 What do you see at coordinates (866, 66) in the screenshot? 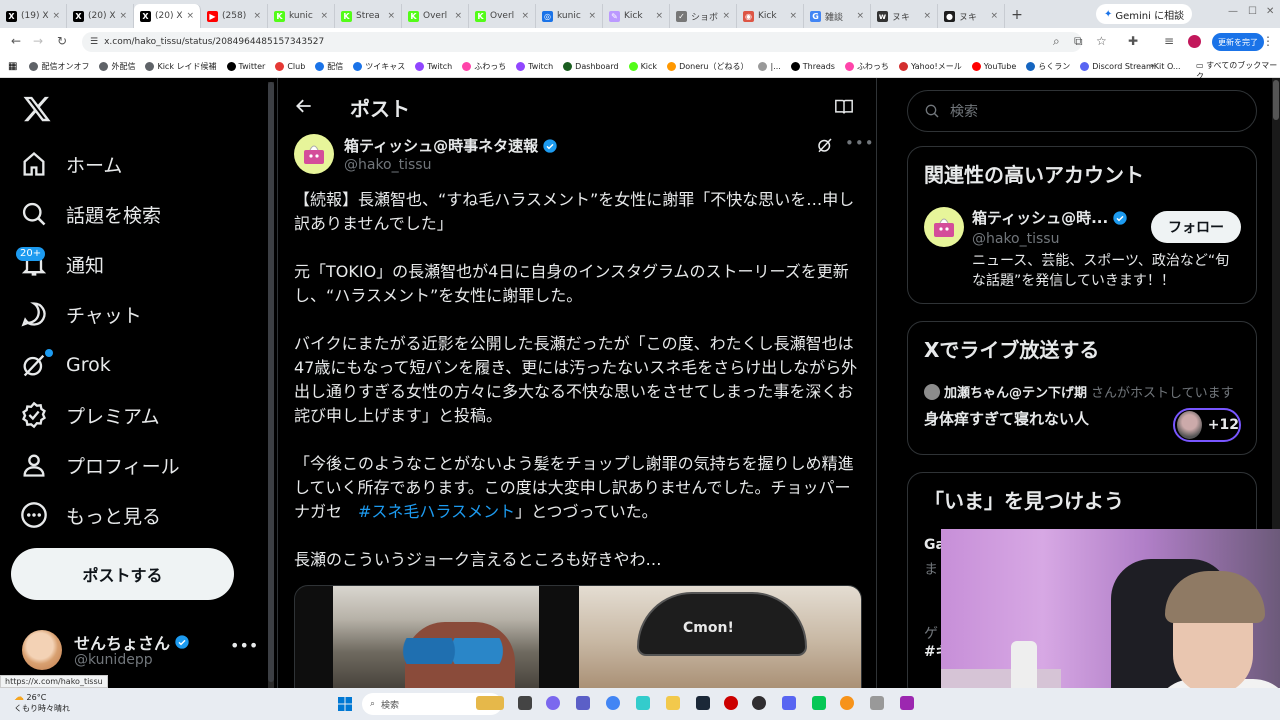
I see `bookmark-item: ふわっち` at bounding box center [866, 66].